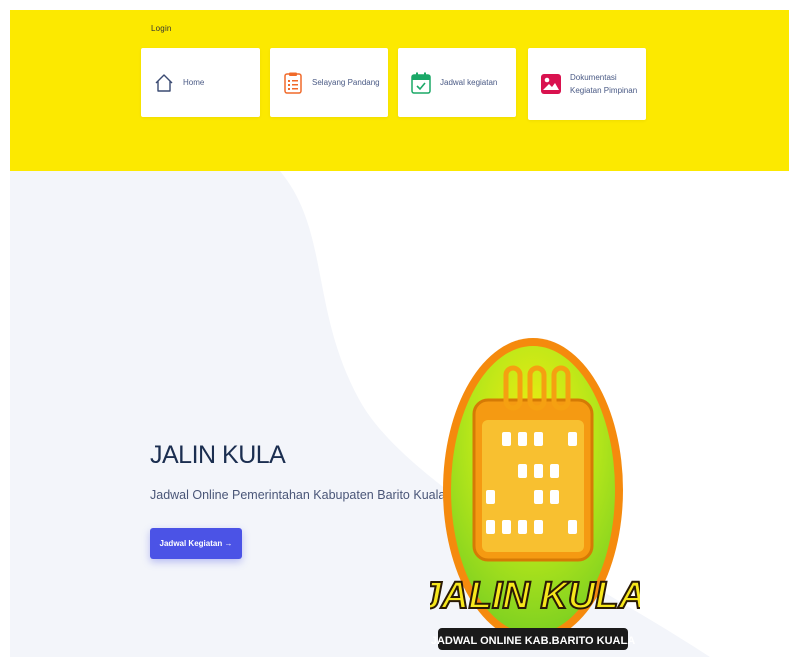 This screenshot has height=662, width=789. I want to click on nav-card-jadwal-kegiatan: Jadwal kegiatan, so click(457, 82).